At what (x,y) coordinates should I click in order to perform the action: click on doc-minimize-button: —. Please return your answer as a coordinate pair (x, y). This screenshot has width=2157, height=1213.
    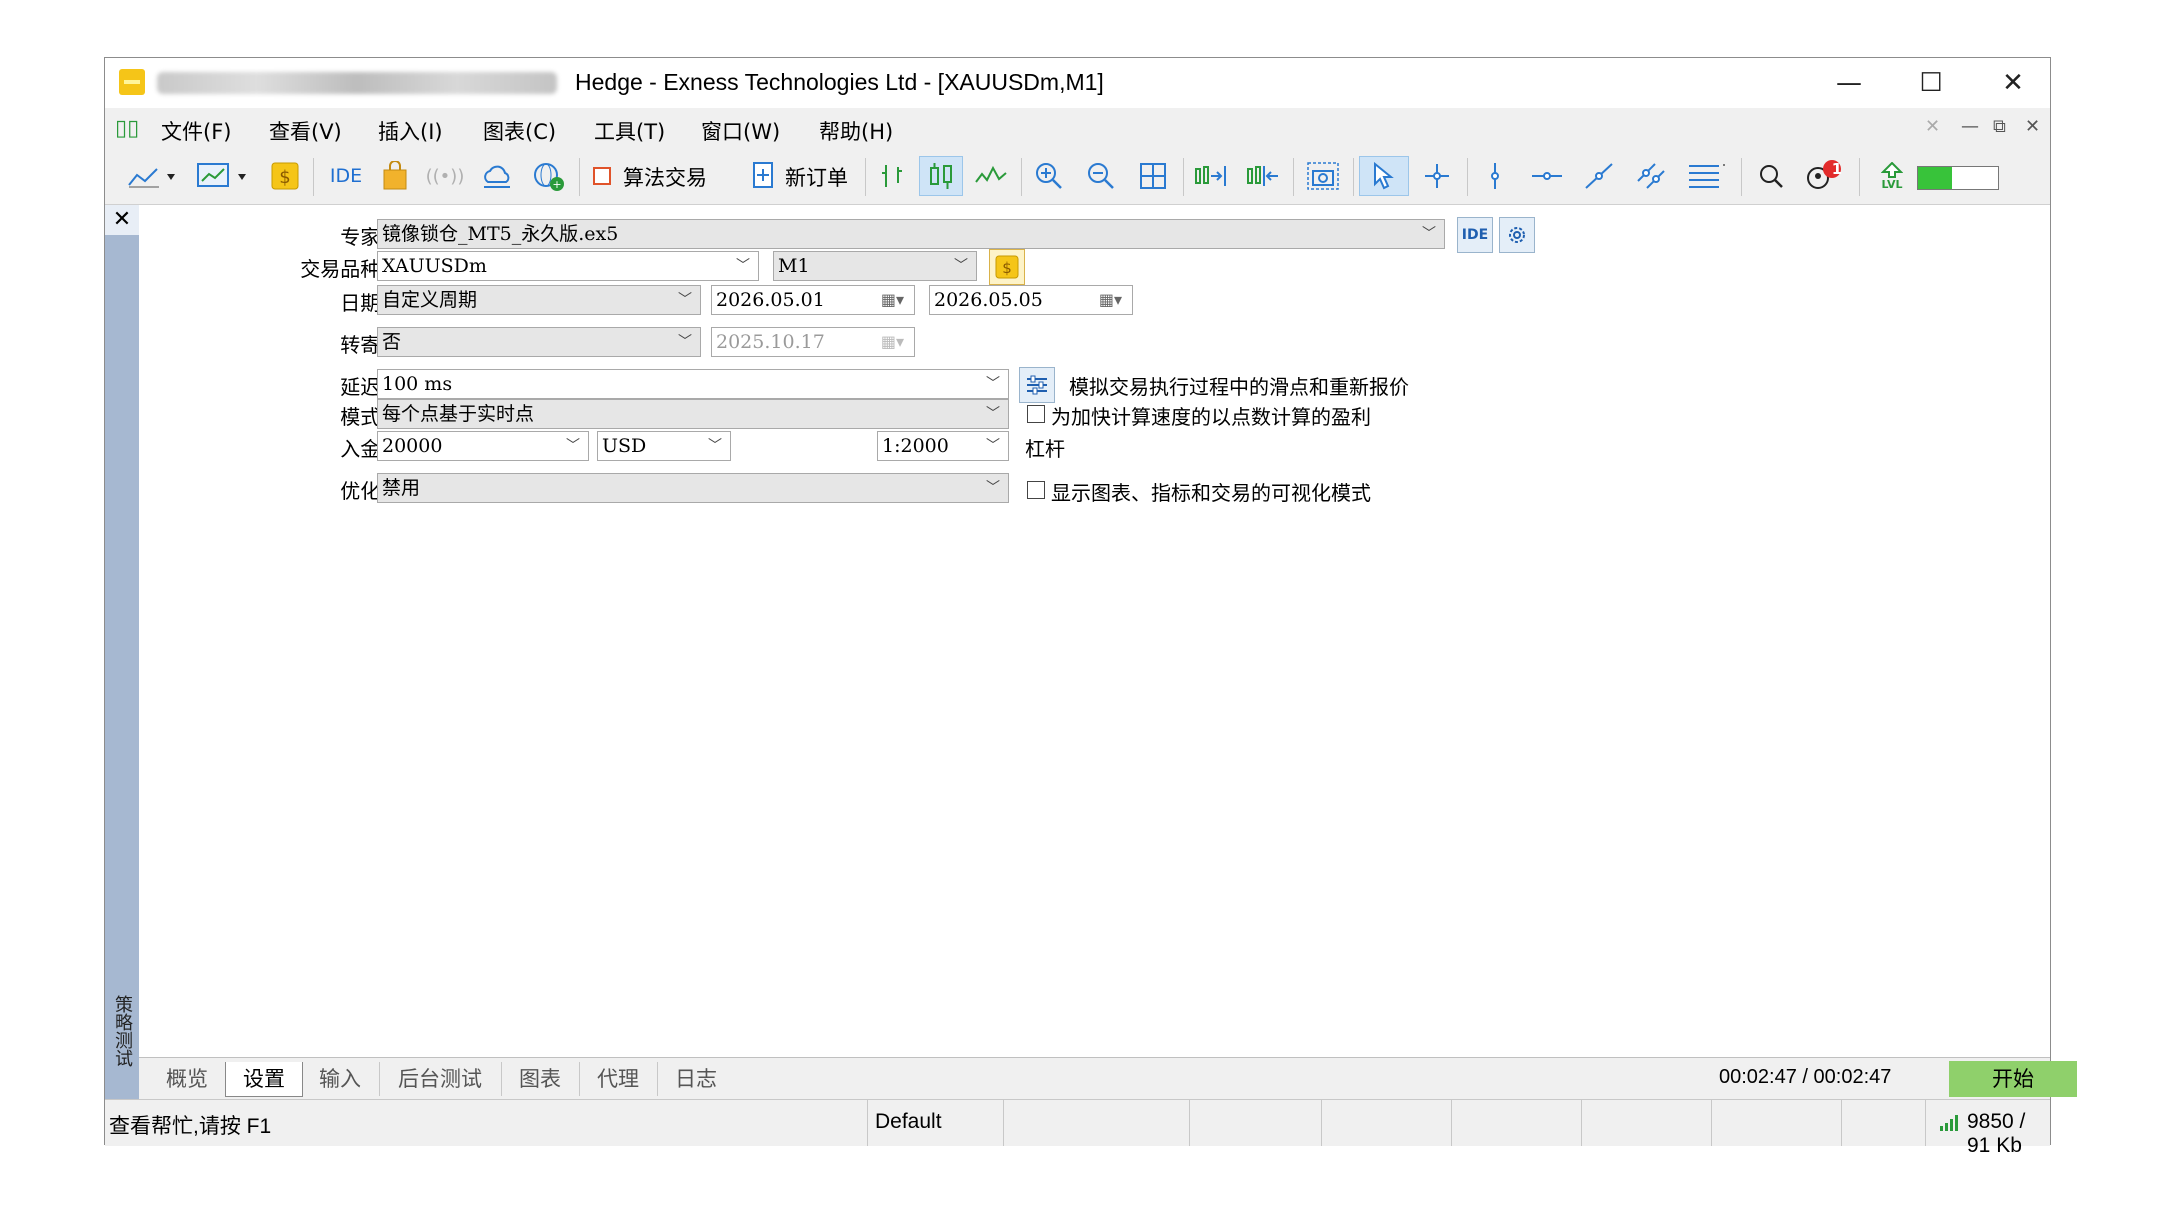
    Looking at the image, I should click on (1970, 126).